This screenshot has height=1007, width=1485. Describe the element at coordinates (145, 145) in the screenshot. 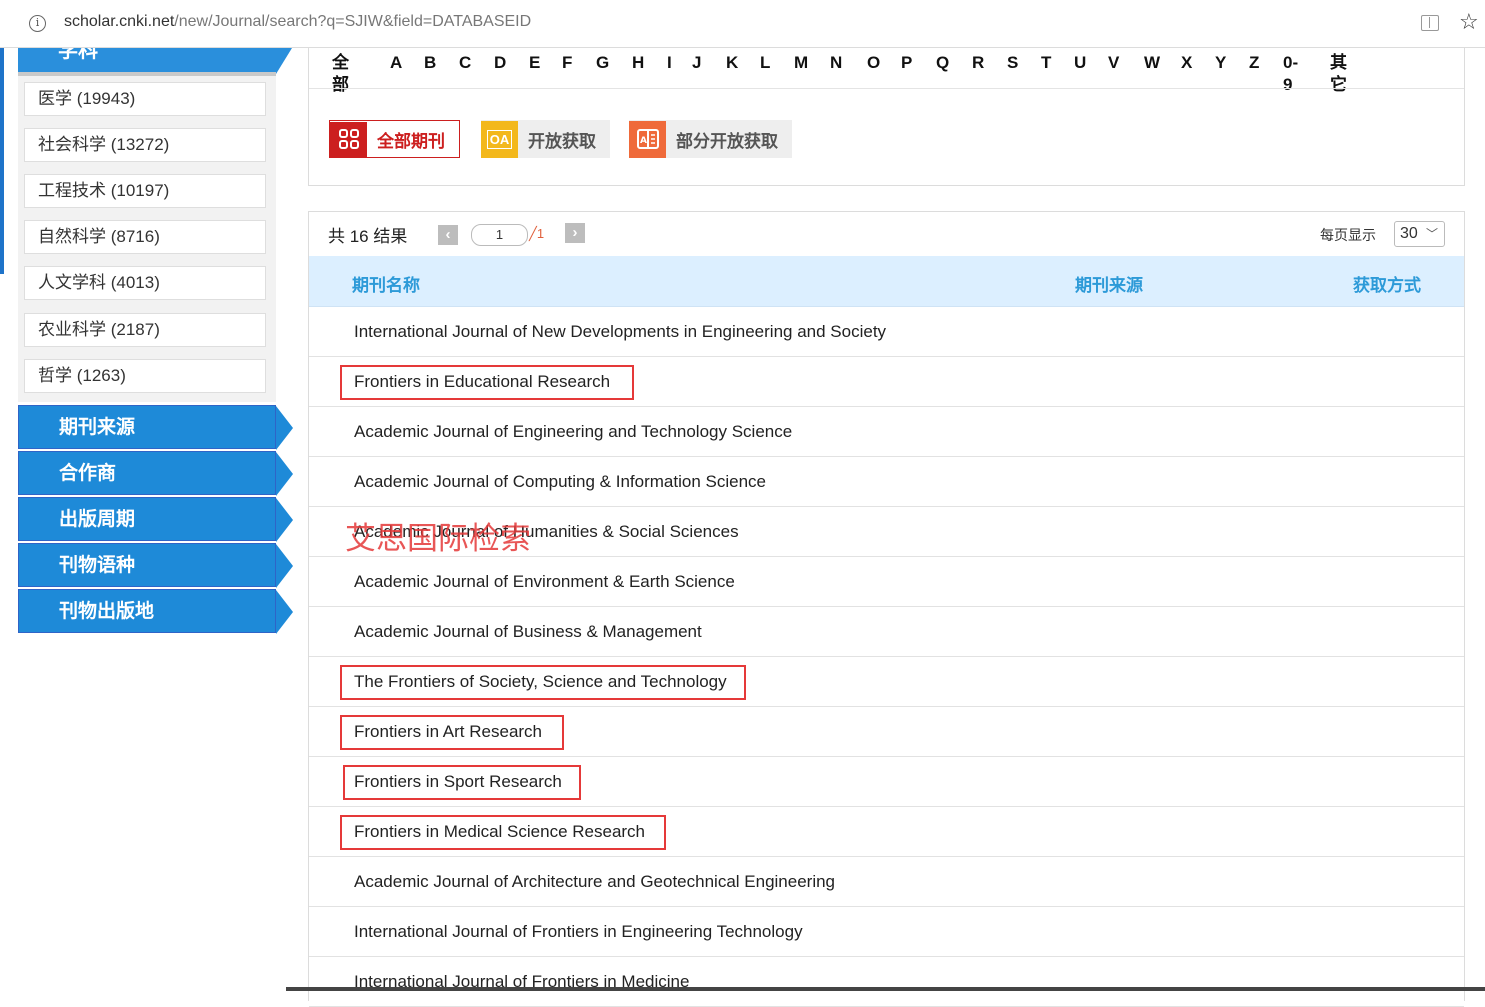

I see `subject-item: 社会科学 (13272)` at that location.